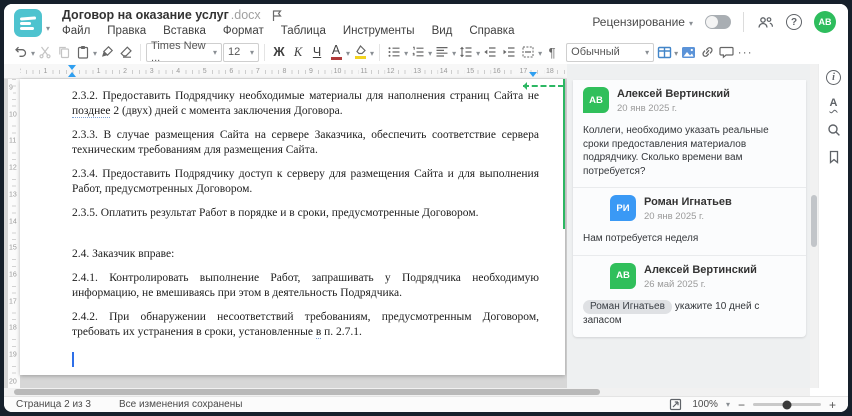 The image size is (852, 416). Describe the element at coordinates (184, 31) in the screenshot. I see `menu-item: Вставка` at that location.